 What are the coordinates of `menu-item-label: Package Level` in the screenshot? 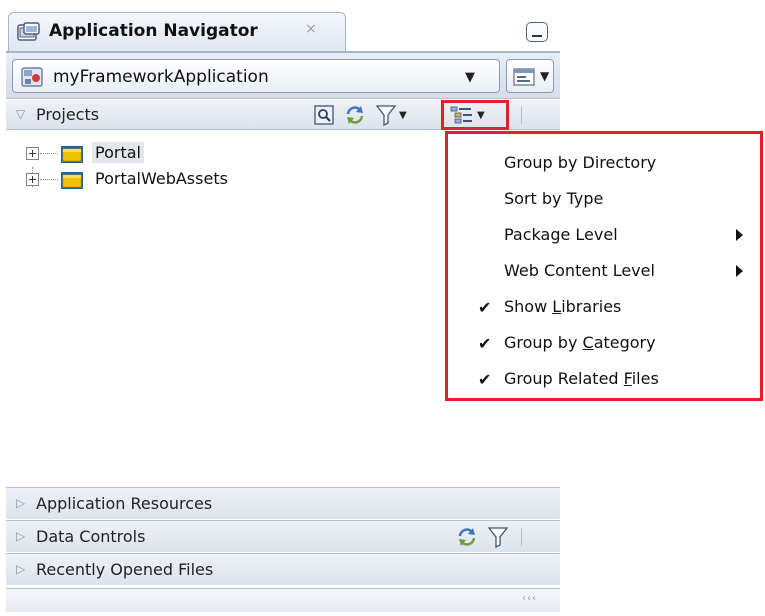 It's located at (561, 234).